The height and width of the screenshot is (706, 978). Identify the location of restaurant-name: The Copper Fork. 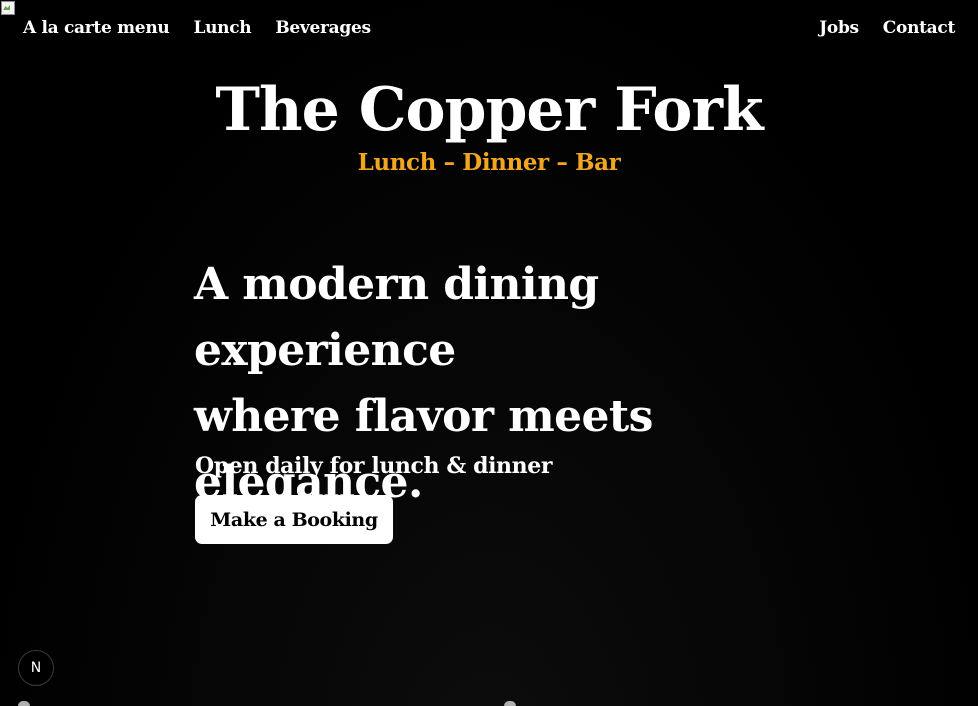
(489, 110).